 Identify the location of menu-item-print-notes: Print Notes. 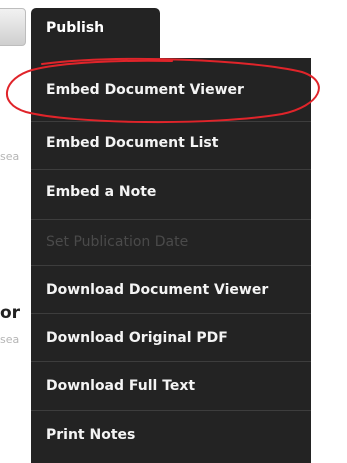
(171, 435).